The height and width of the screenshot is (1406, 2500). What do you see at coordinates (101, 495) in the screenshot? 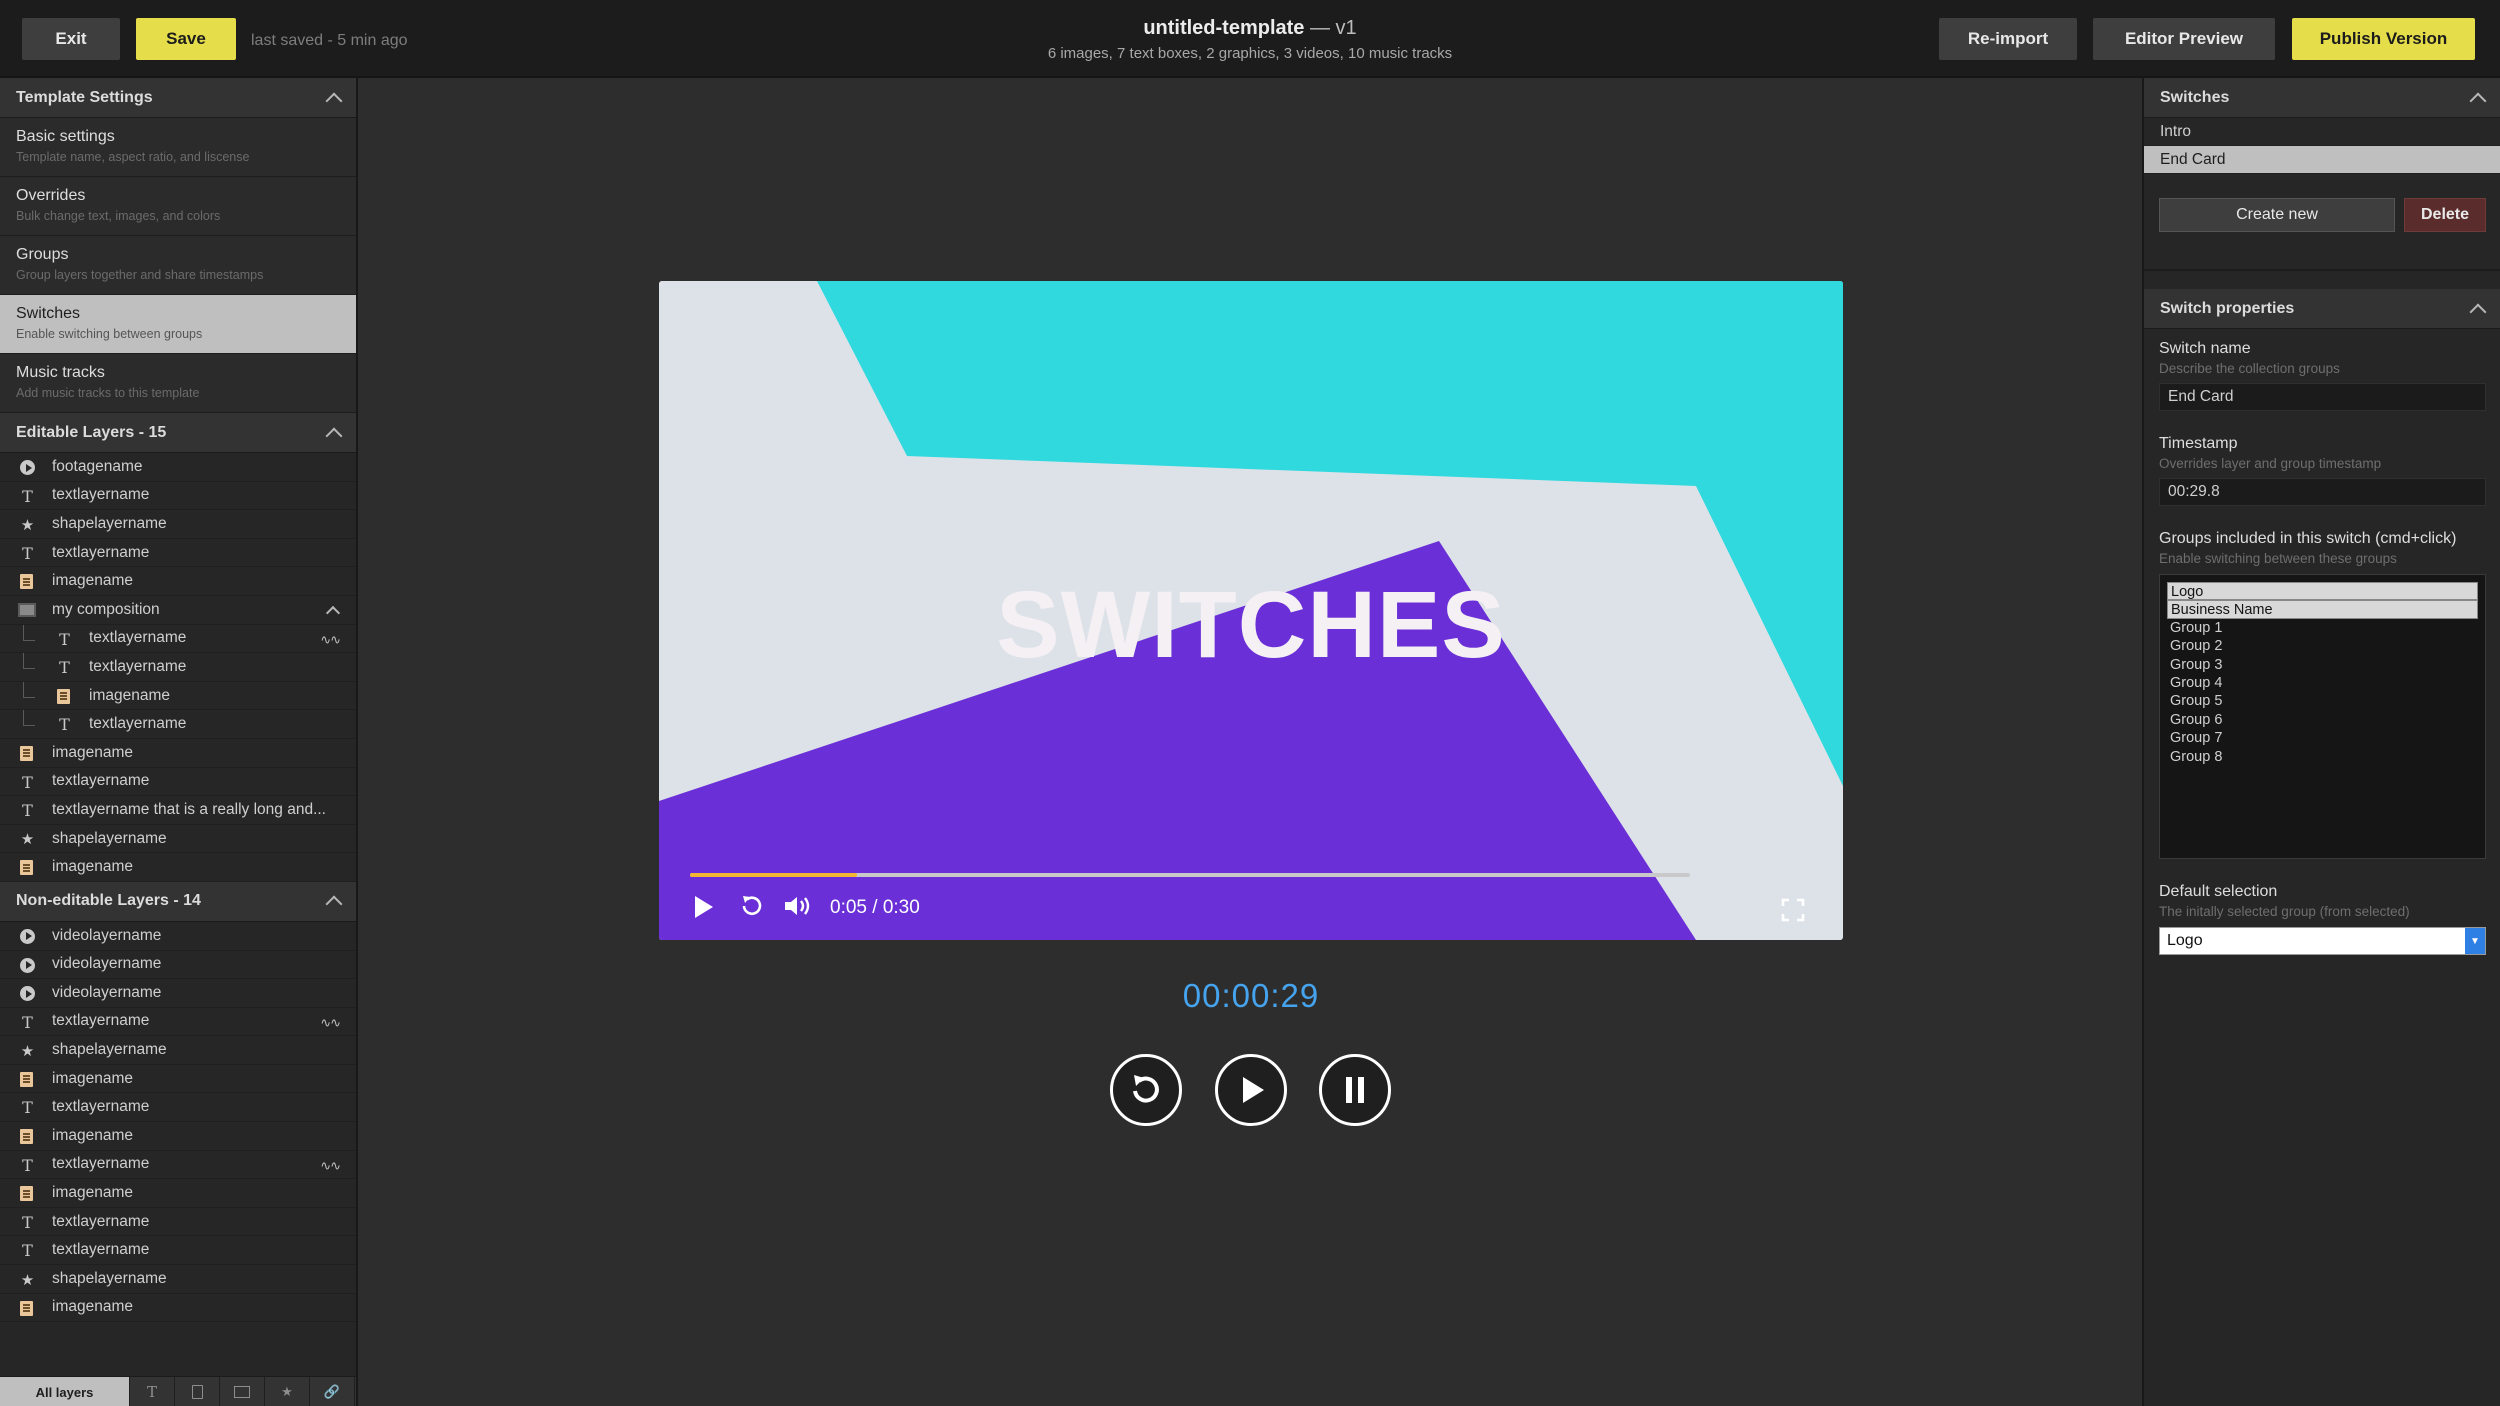
I see `layer-name: textlayername` at bounding box center [101, 495].